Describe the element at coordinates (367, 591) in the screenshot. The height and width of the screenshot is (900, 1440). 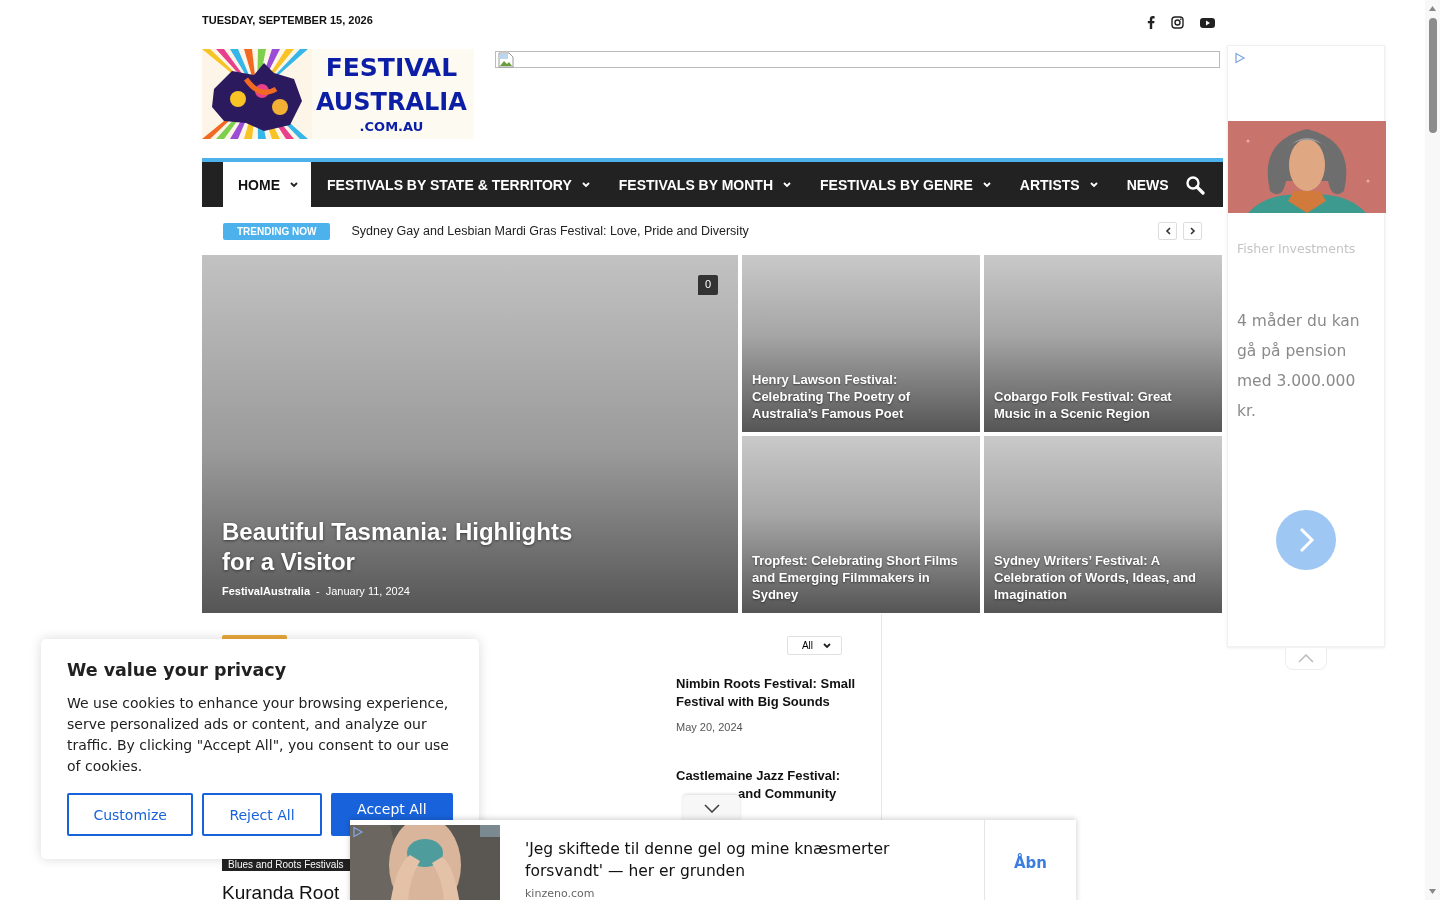
I see `post-date: January 11, 2024` at that location.